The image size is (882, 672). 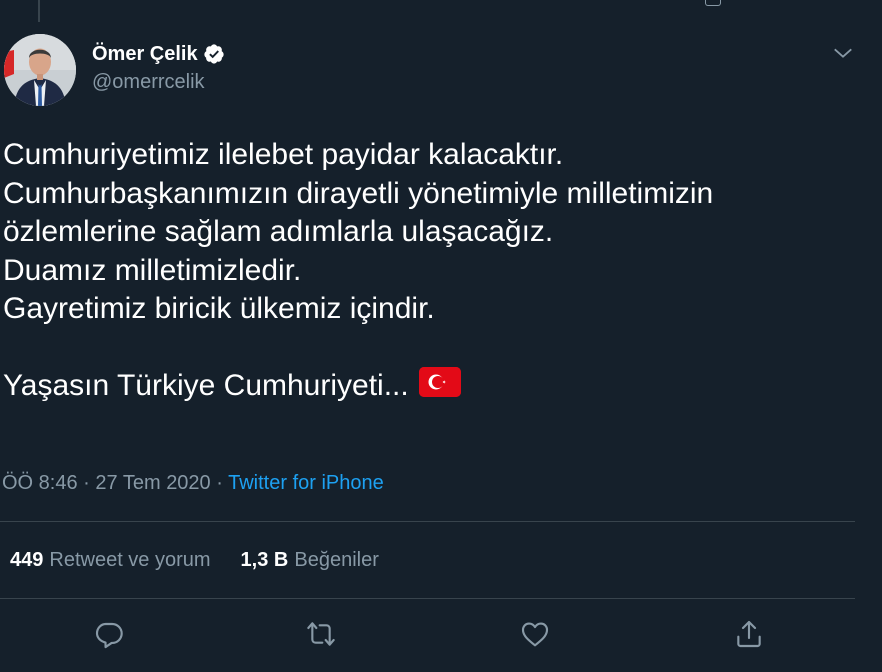 What do you see at coordinates (40, 70) in the screenshot?
I see `author-avatar` at bounding box center [40, 70].